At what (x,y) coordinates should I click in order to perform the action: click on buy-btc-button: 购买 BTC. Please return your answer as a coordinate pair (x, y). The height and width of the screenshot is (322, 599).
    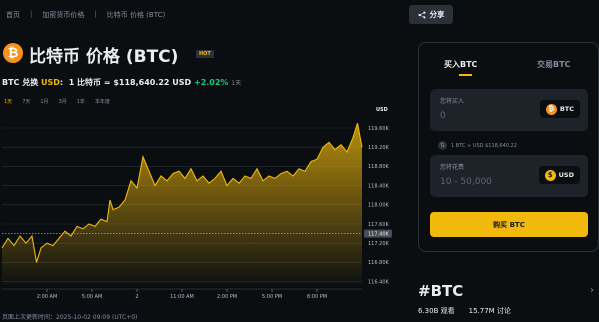
    Looking at the image, I should click on (509, 224).